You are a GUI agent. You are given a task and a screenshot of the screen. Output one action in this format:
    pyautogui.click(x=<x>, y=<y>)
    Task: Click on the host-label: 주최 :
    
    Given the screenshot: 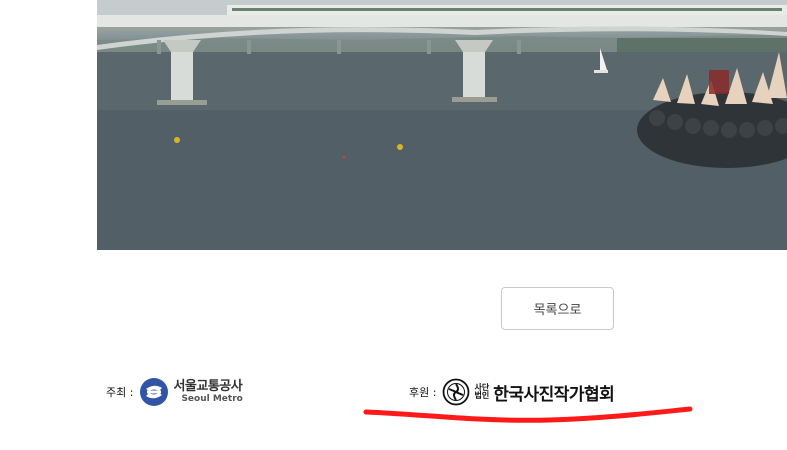 What is the action you would take?
    pyautogui.click(x=120, y=392)
    